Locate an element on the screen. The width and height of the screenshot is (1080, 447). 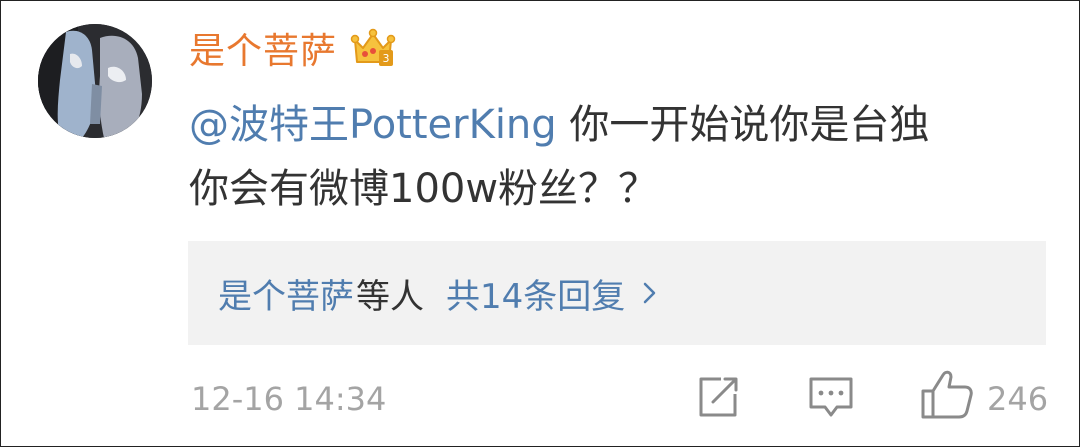
avatar-image is located at coordinates (95, 81).